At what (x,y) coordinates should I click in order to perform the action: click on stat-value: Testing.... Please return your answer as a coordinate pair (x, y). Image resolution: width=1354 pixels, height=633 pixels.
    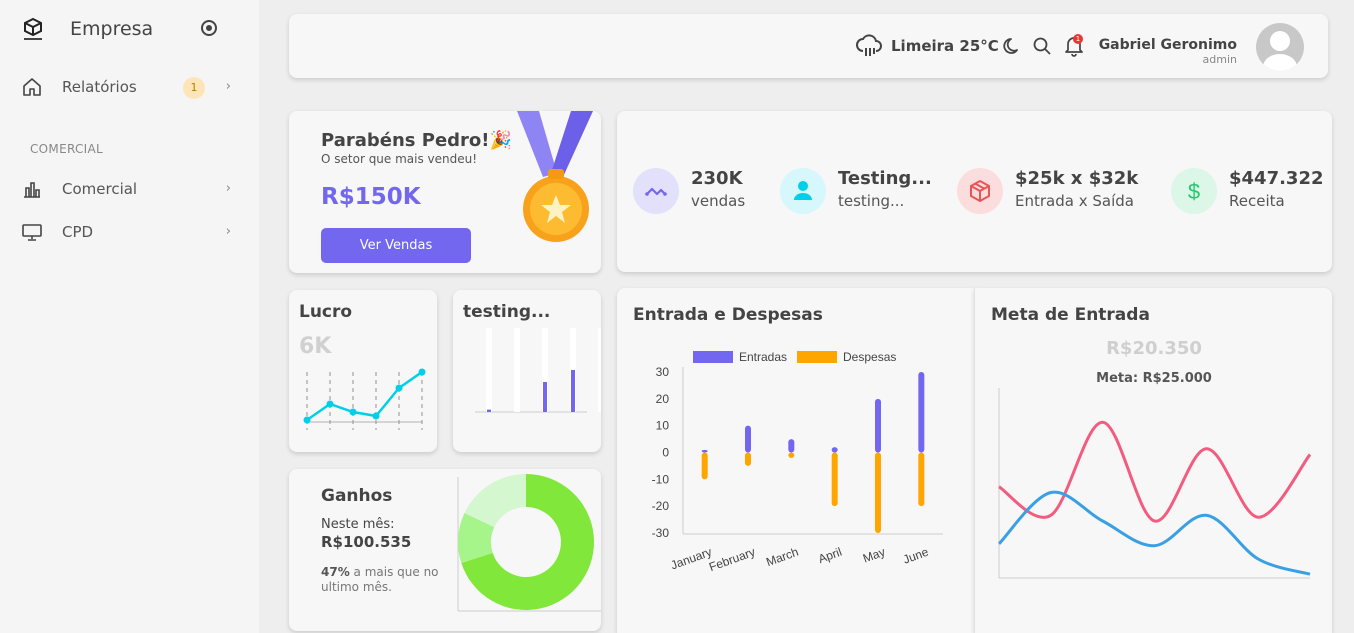
    Looking at the image, I should click on (885, 178).